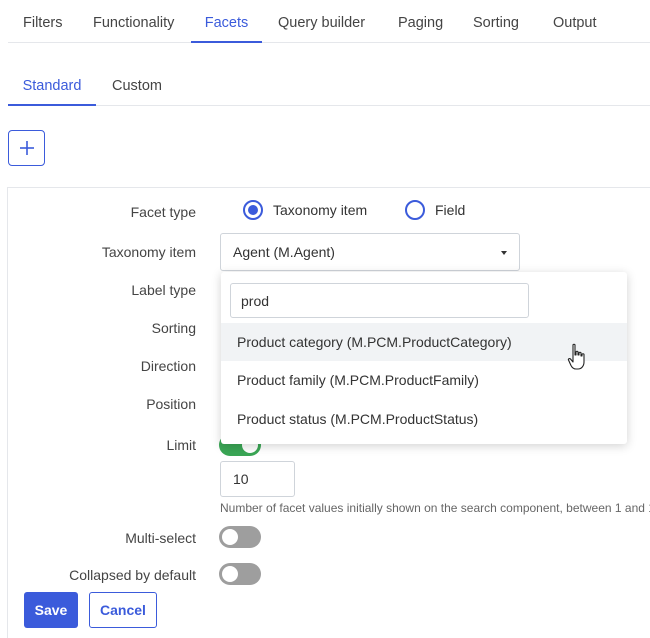 The width and height of the screenshot is (650, 638). Describe the element at coordinates (253, 210) in the screenshot. I see `taxonomy-item-radio` at that location.